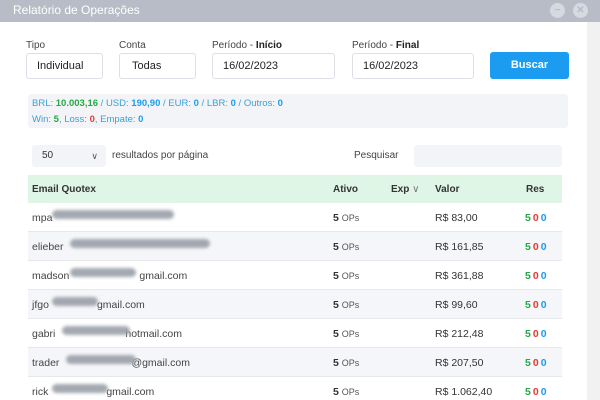 The height and width of the screenshot is (400, 600). I want to click on window-title: Relatório de Operações, so click(76, 10).